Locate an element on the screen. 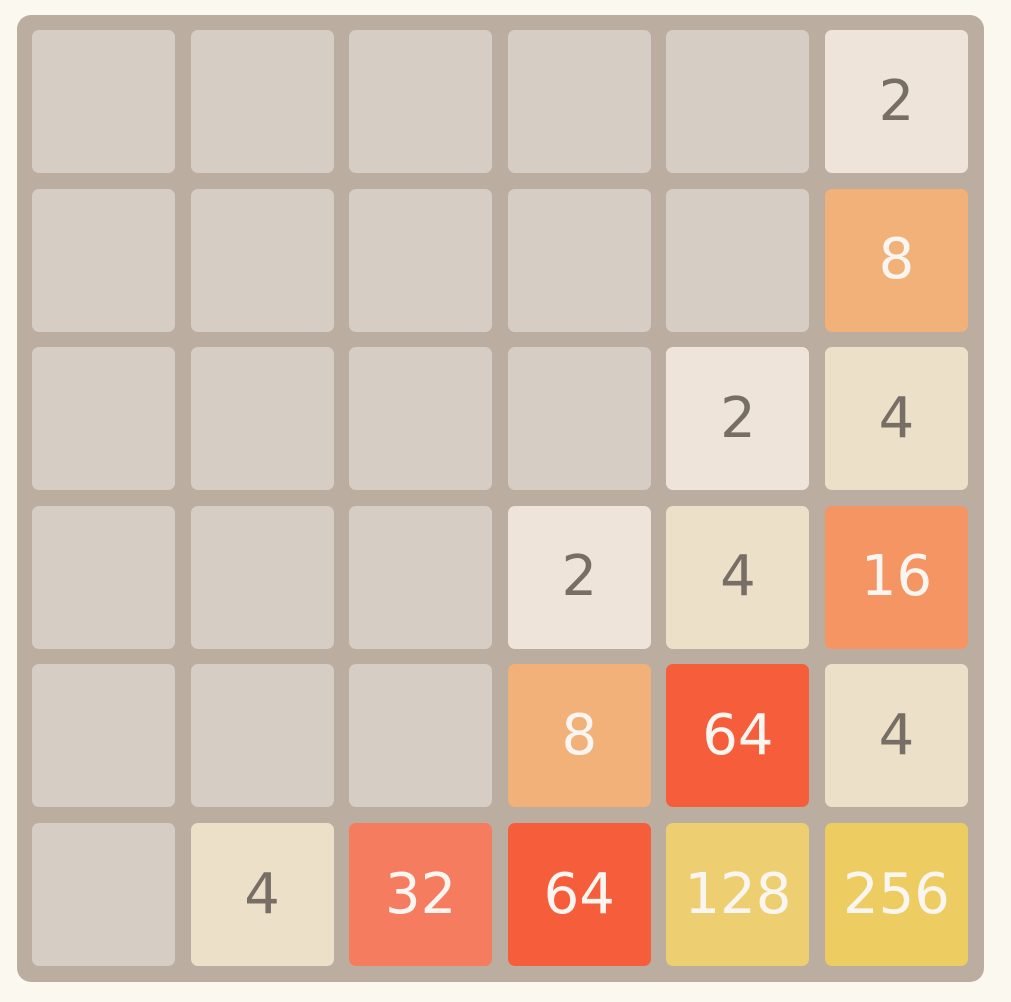 The height and width of the screenshot is (1002, 1011). tile-128: 128 is located at coordinates (738, 894).